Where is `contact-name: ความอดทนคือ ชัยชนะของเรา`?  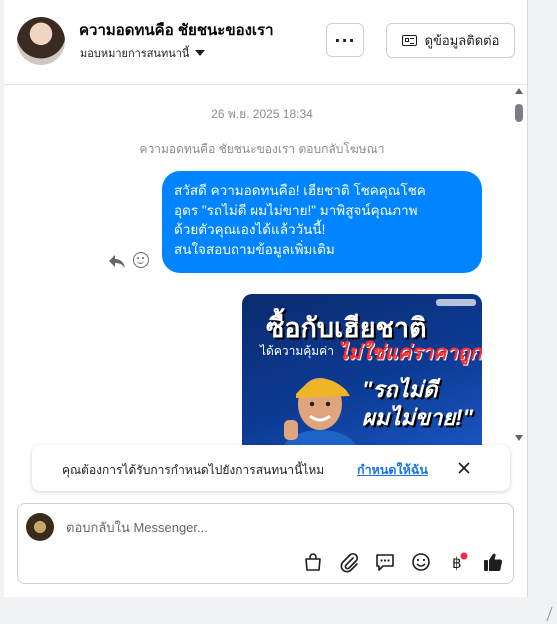 contact-name: ความอดทนคือ ชัยชนะของเรา is located at coordinates (176, 30).